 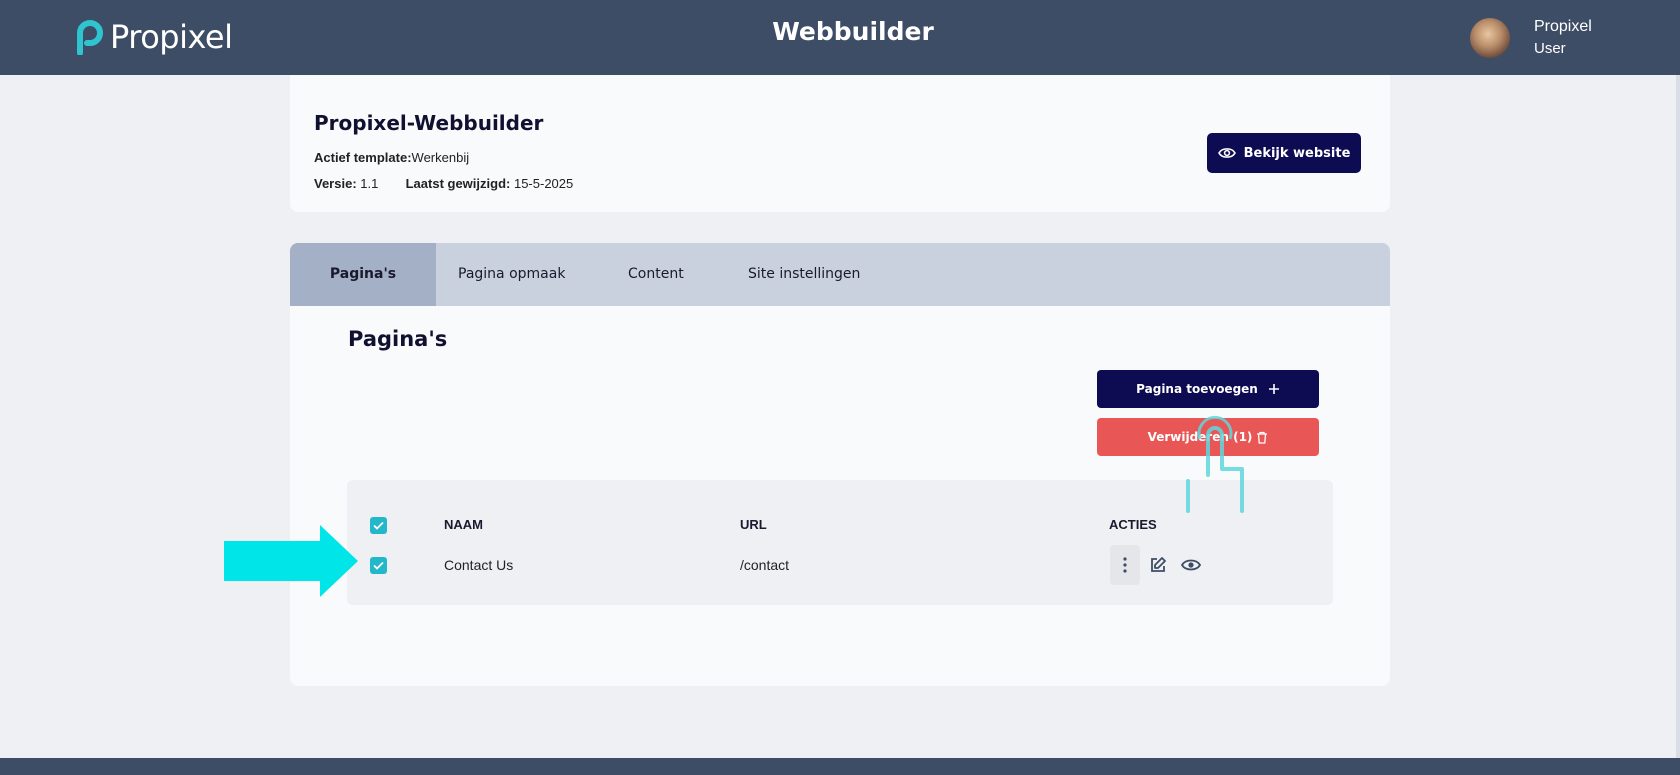 I want to click on tab-site-settings: Site instellingen, so click(x=804, y=274).